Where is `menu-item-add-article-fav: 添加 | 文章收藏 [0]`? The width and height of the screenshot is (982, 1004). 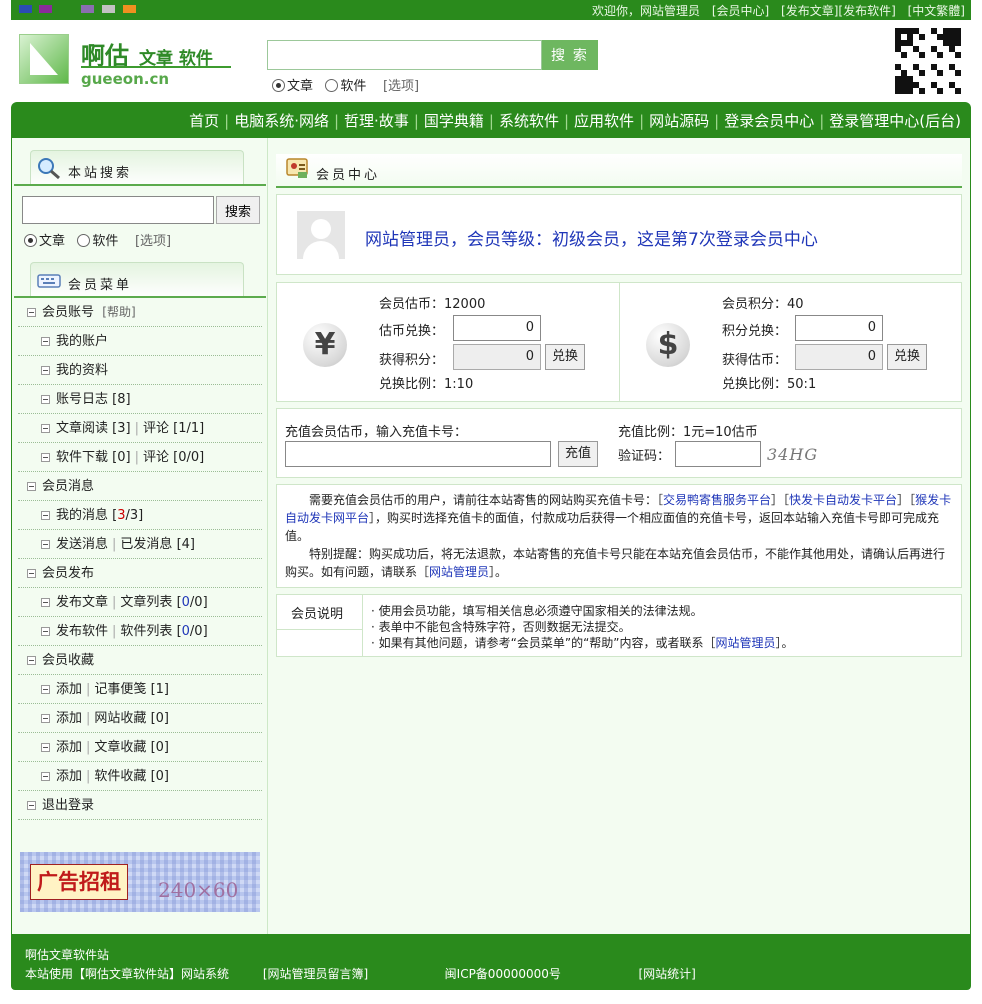 menu-item-add-article-fav: 添加 | 文章收藏 [0] is located at coordinates (140, 747).